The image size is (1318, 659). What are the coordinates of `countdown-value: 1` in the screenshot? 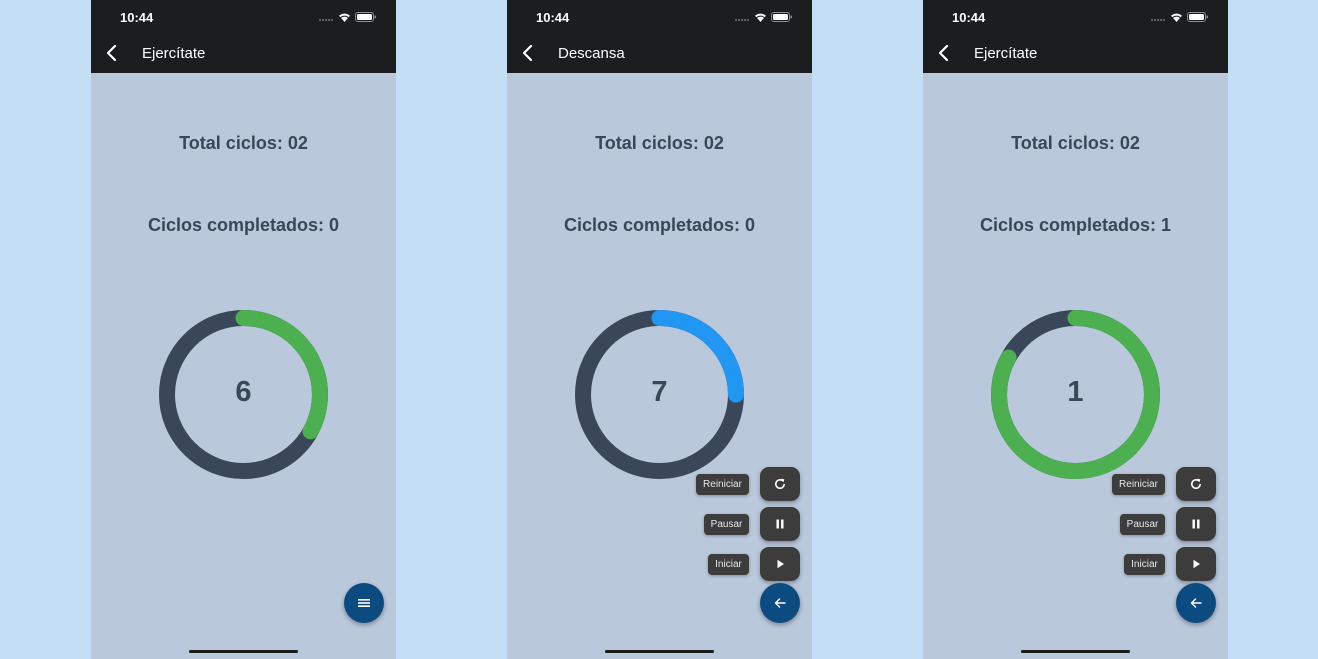 It's located at (1075, 392).